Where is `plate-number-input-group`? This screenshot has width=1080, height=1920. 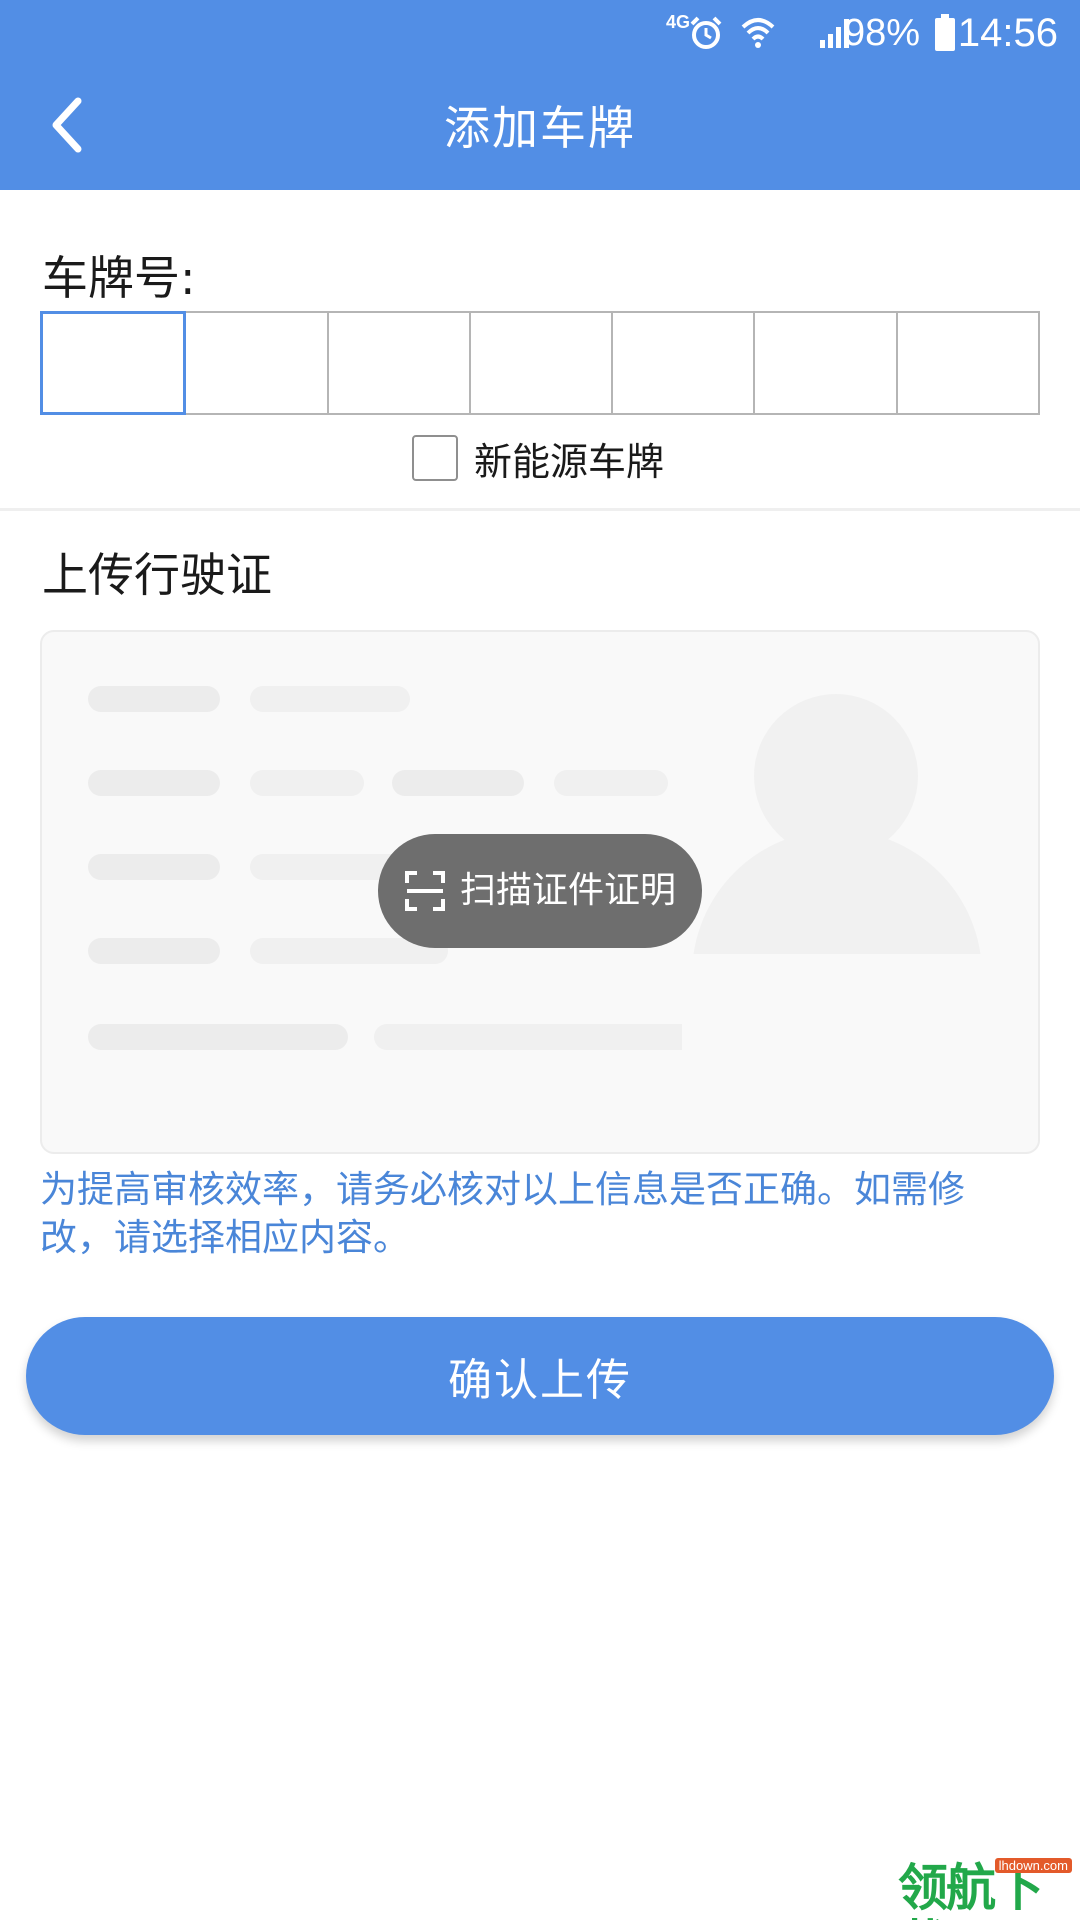 plate-number-input-group is located at coordinates (540, 363).